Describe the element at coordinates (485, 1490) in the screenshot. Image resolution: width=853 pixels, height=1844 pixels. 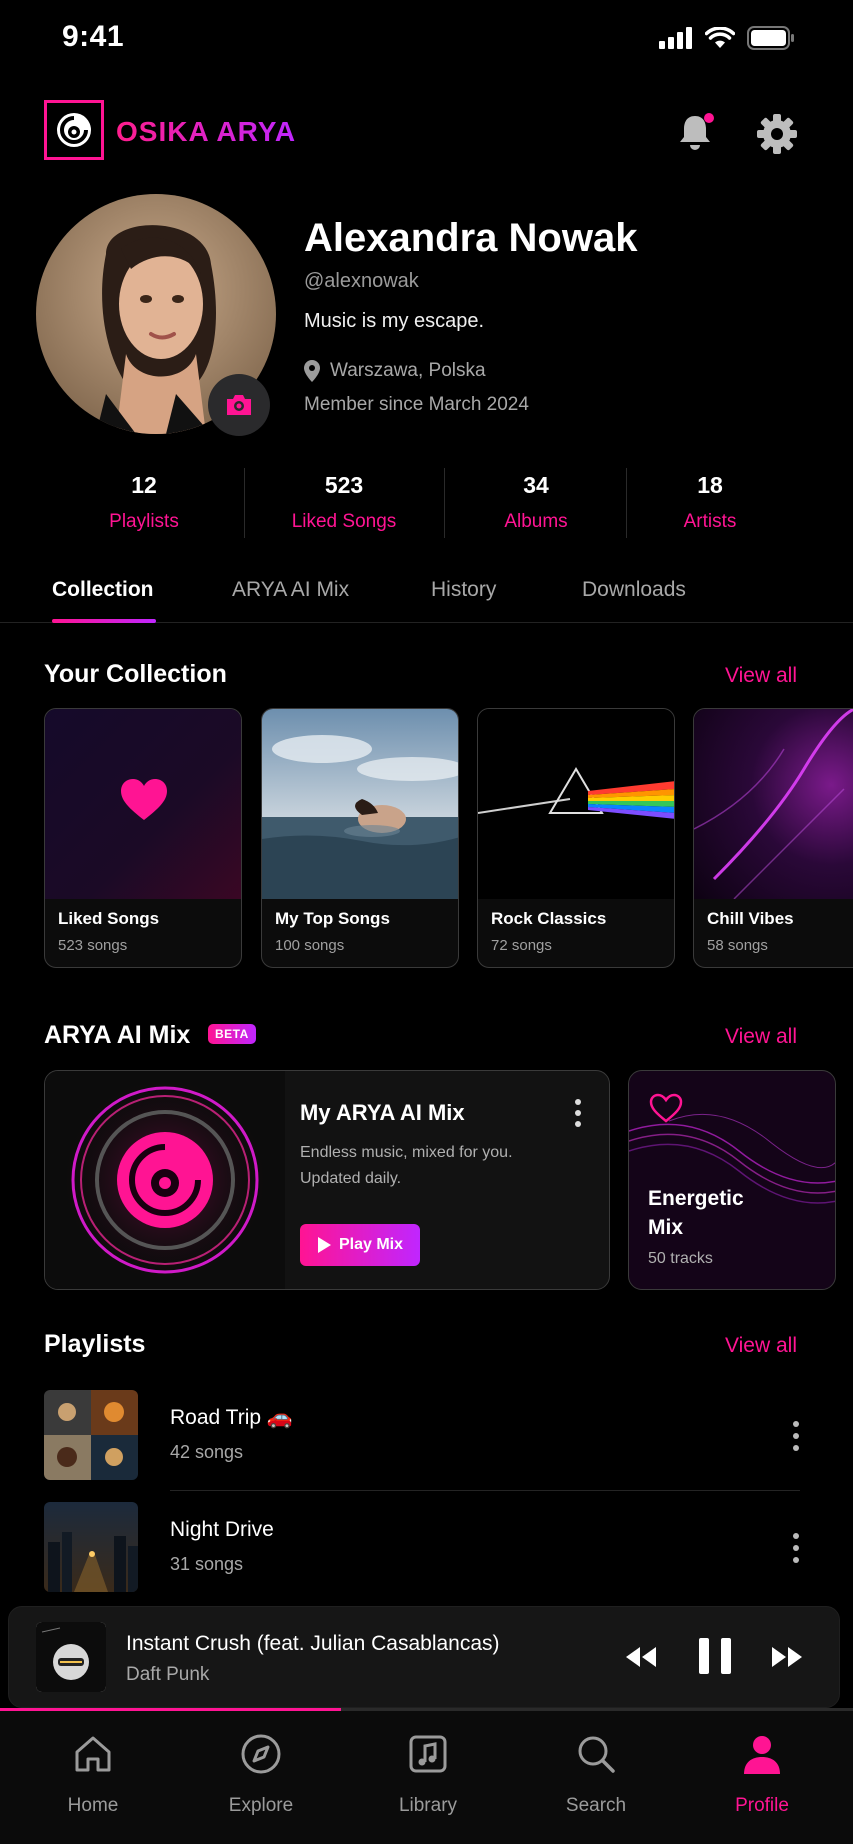
I see `list-divider` at that location.